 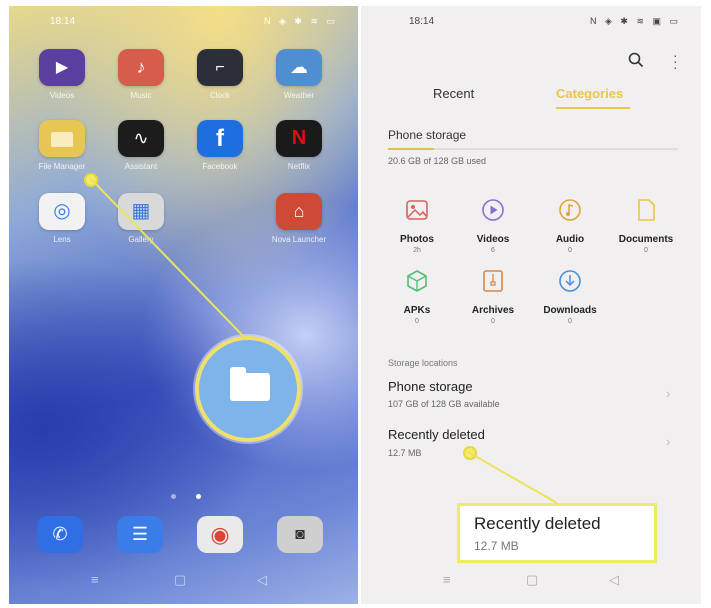 What do you see at coordinates (141, 211) in the screenshot?
I see `gallery-icon: ▦` at bounding box center [141, 211].